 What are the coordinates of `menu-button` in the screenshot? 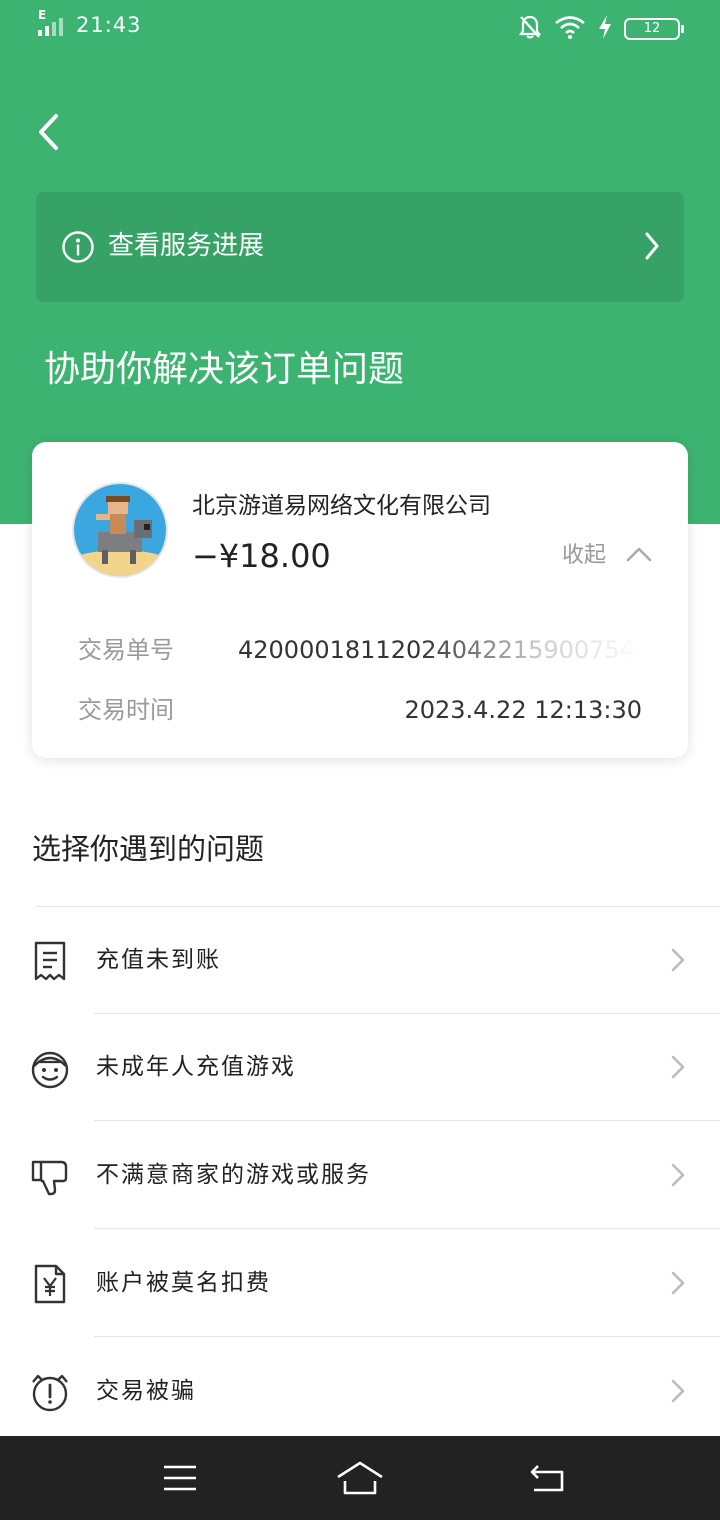 It's located at (180, 1478).